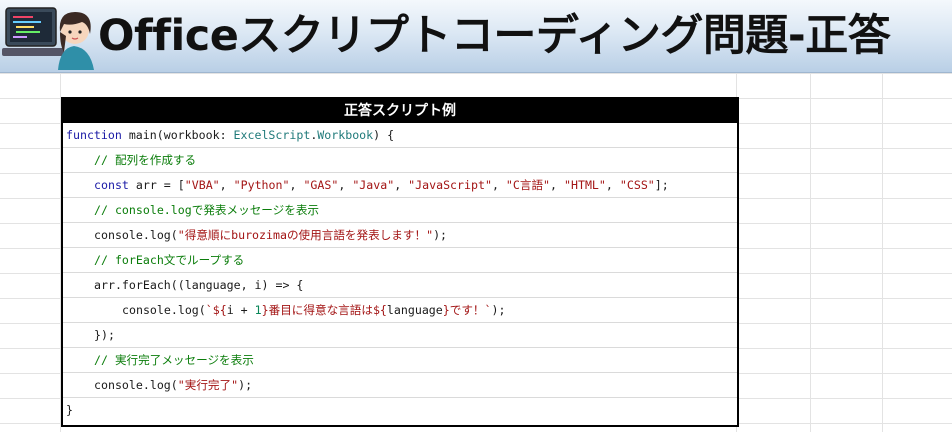 This screenshot has height=432, width=952. What do you see at coordinates (373, 185) in the screenshot?
I see `code-token: "Java"` at bounding box center [373, 185].